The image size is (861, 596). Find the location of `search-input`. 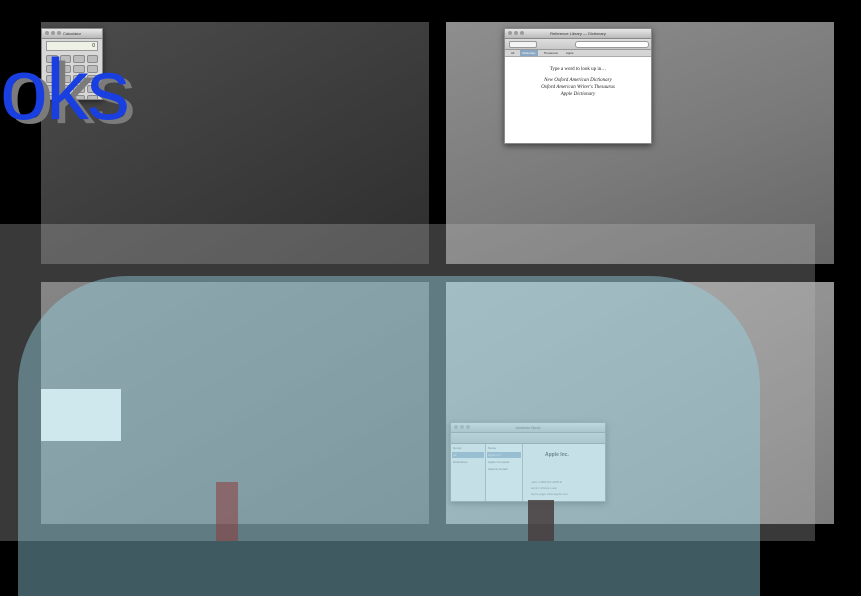

search-input is located at coordinates (612, 44).